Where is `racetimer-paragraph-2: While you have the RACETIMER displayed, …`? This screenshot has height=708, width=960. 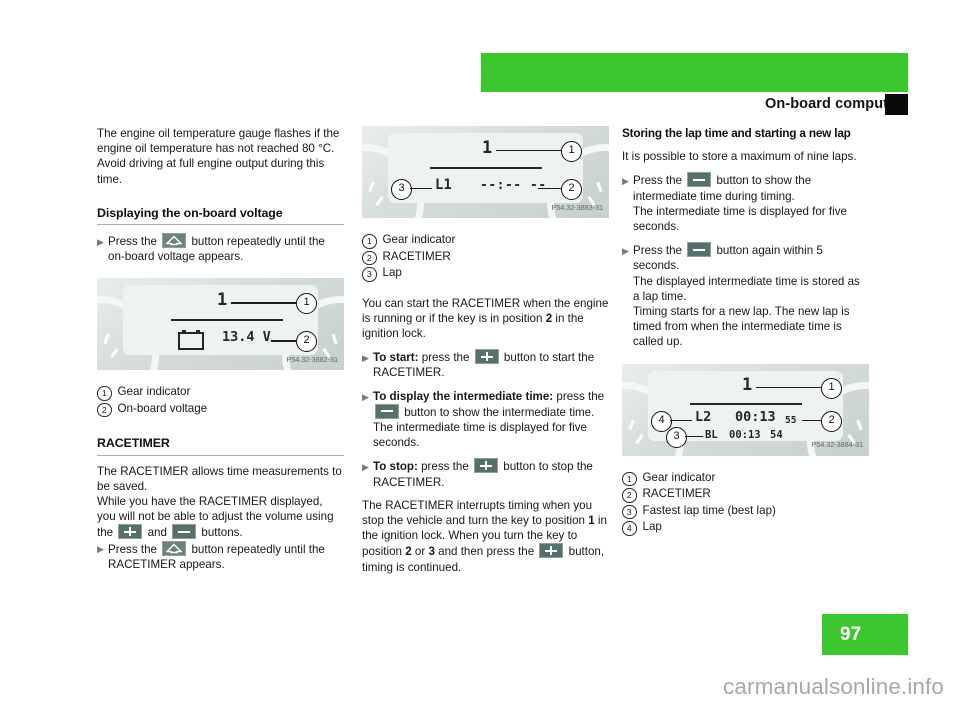 racetimer-paragraph-2: While you have the RACETIMER displayed, … is located at coordinates (220, 517).